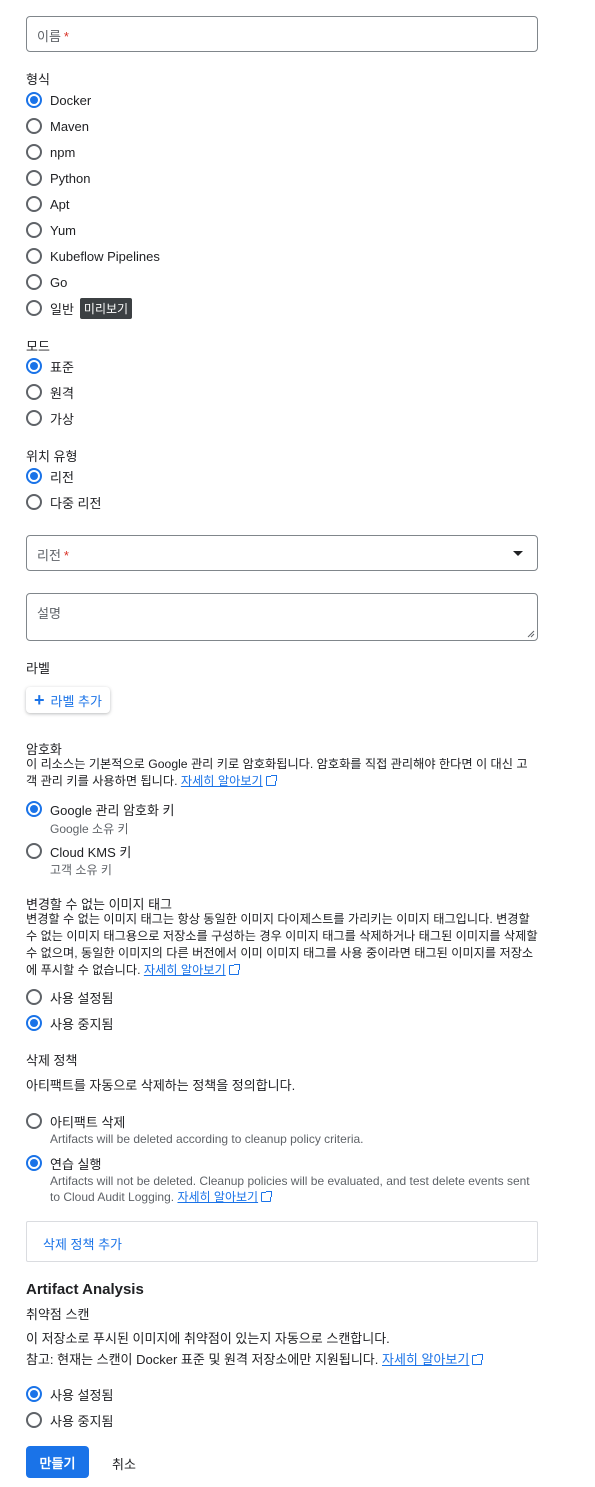 The height and width of the screenshot is (1487, 595). Describe the element at coordinates (69, 997) in the screenshot. I see `immutable-option-enabled: 사용 설정됨` at that location.